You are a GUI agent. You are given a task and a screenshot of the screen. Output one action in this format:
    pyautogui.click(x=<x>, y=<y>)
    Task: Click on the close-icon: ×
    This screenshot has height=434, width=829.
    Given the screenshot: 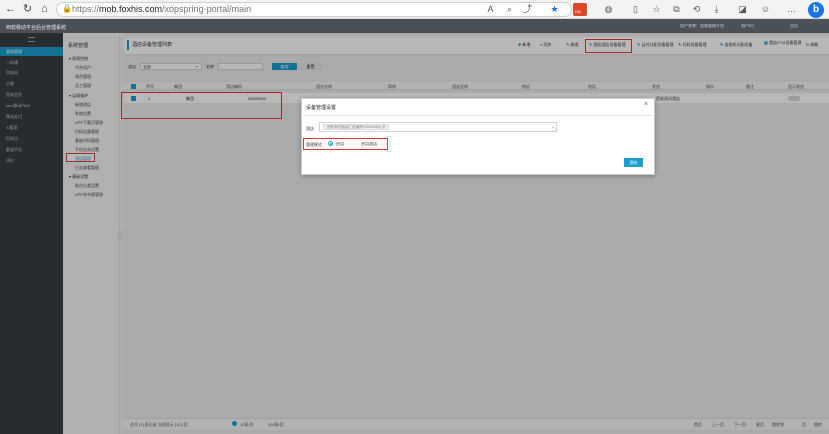 What is the action you would take?
    pyautogui.click(x=646, y=104)
    